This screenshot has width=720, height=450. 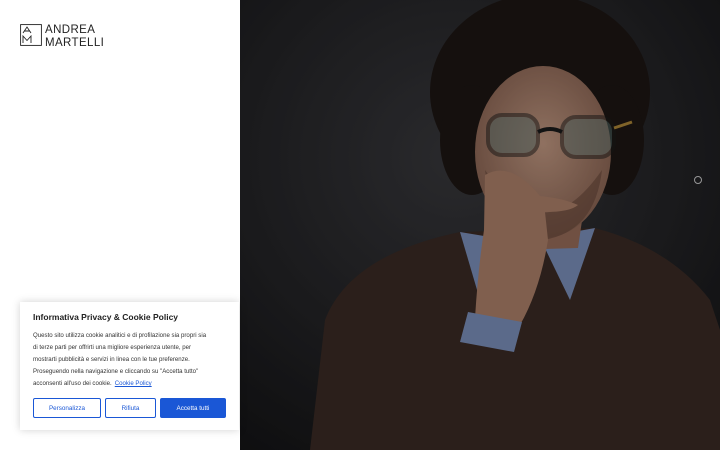 What do you see at coordinates (193, 408) in the screenshot?
I see `accept-all-button: Accetta tutti` at bounding box center [193, 408].